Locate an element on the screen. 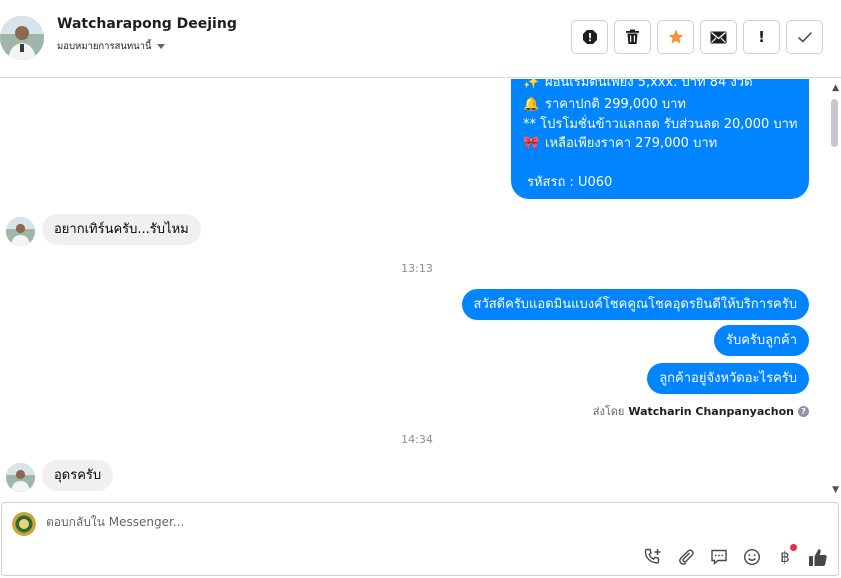 The height and width of the screenshot is (578, 841). sparkles-icon: ✨ is located at coordinates (531, 84).